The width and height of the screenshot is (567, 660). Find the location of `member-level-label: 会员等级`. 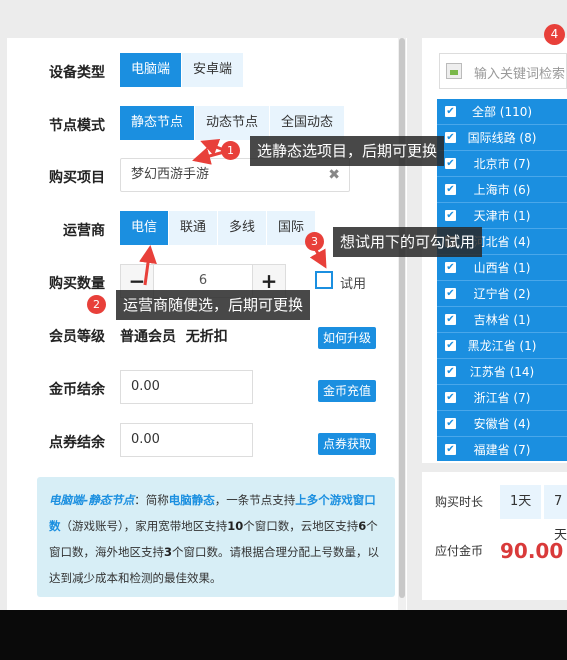

member-level-label: 会员等级 is located at coordinates (77, 337).